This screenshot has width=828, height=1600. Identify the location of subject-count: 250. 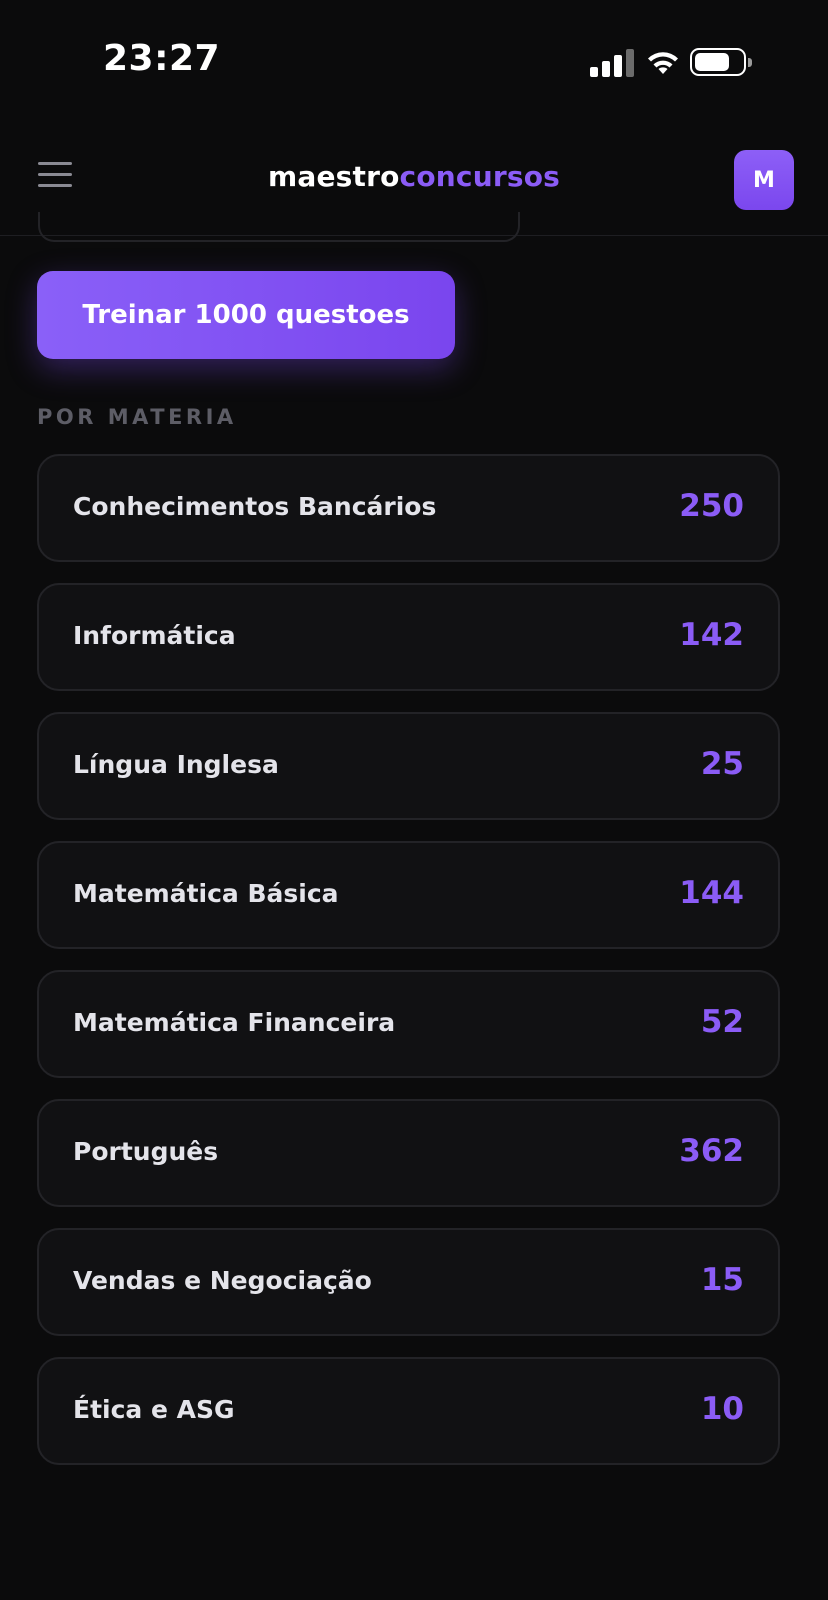
(711, 506).